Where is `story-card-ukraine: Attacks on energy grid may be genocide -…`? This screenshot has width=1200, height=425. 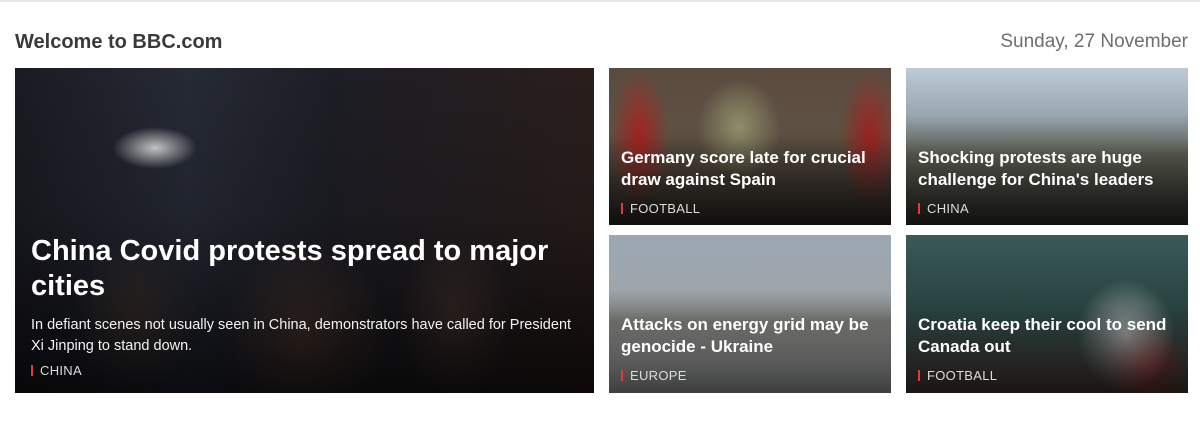 story-card-ukraine: Attacks on energy grid may be genocide -… is located at coordinates (750, 314).